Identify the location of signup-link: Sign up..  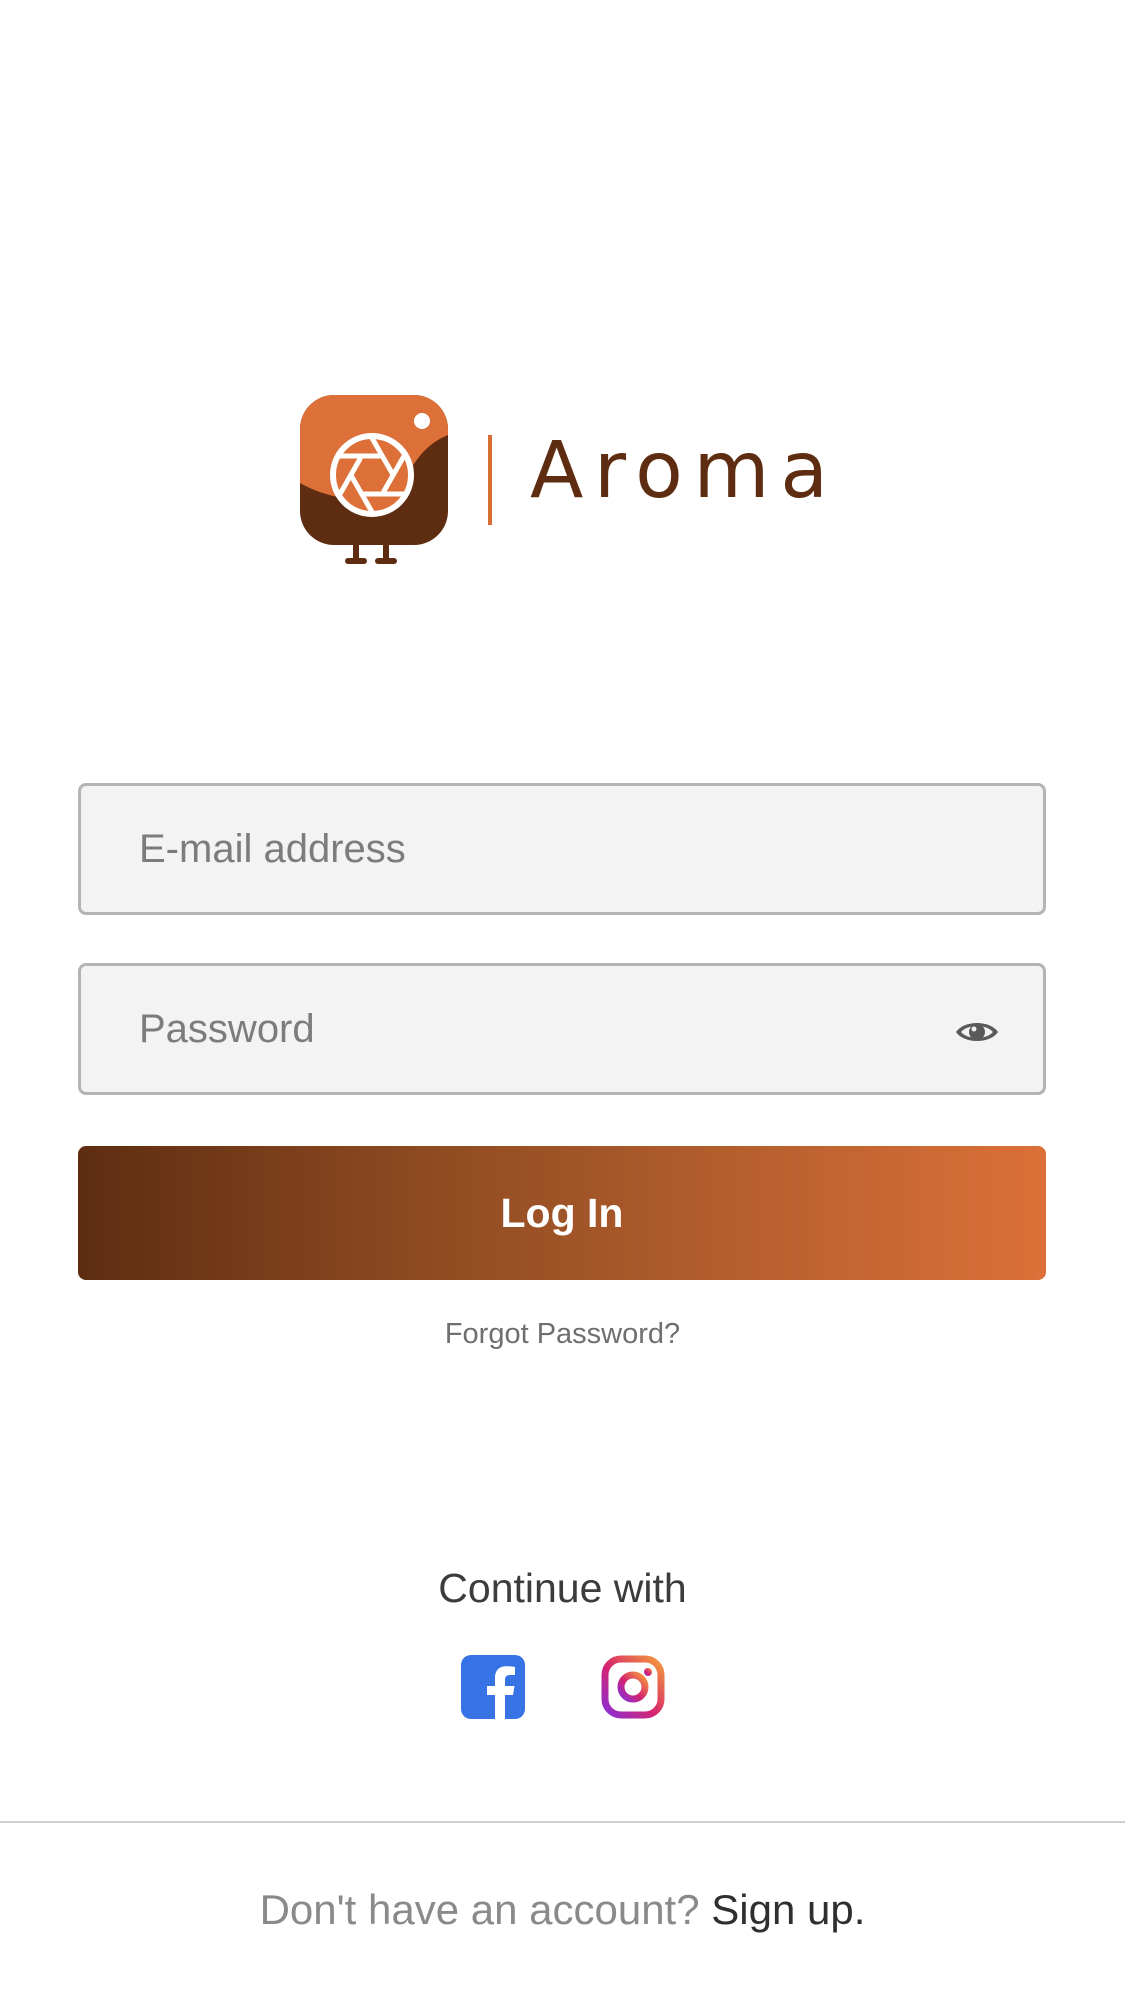
(788, 1909).